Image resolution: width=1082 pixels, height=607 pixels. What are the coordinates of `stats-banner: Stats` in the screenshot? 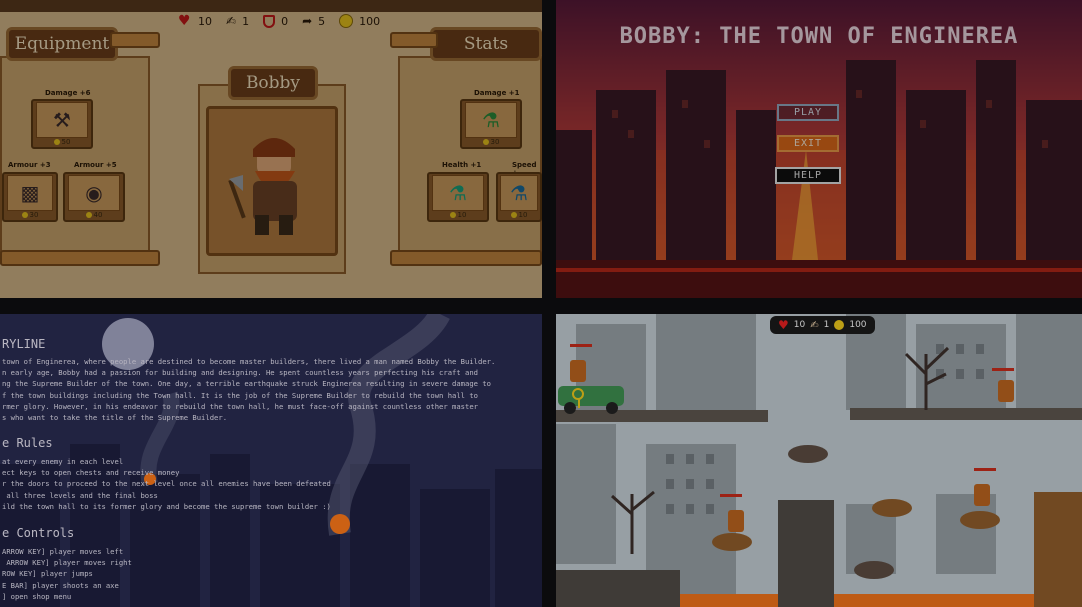 It's located at (486, 44).